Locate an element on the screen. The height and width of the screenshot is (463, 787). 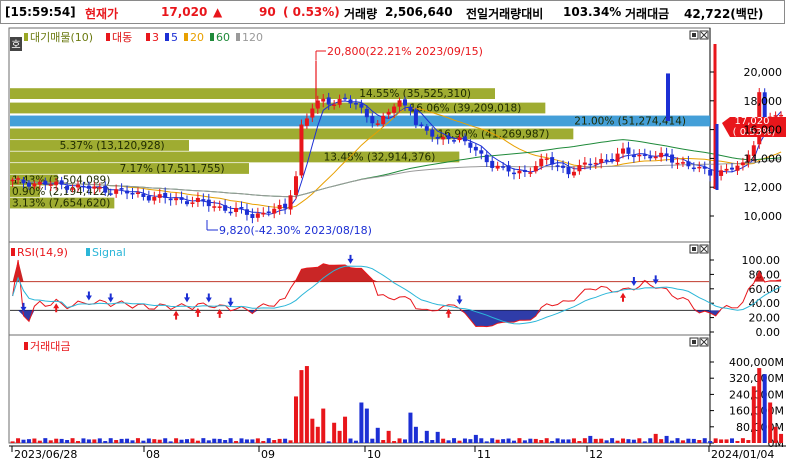
price-tick-label: 16,000 is located at coordinates (763, 130).